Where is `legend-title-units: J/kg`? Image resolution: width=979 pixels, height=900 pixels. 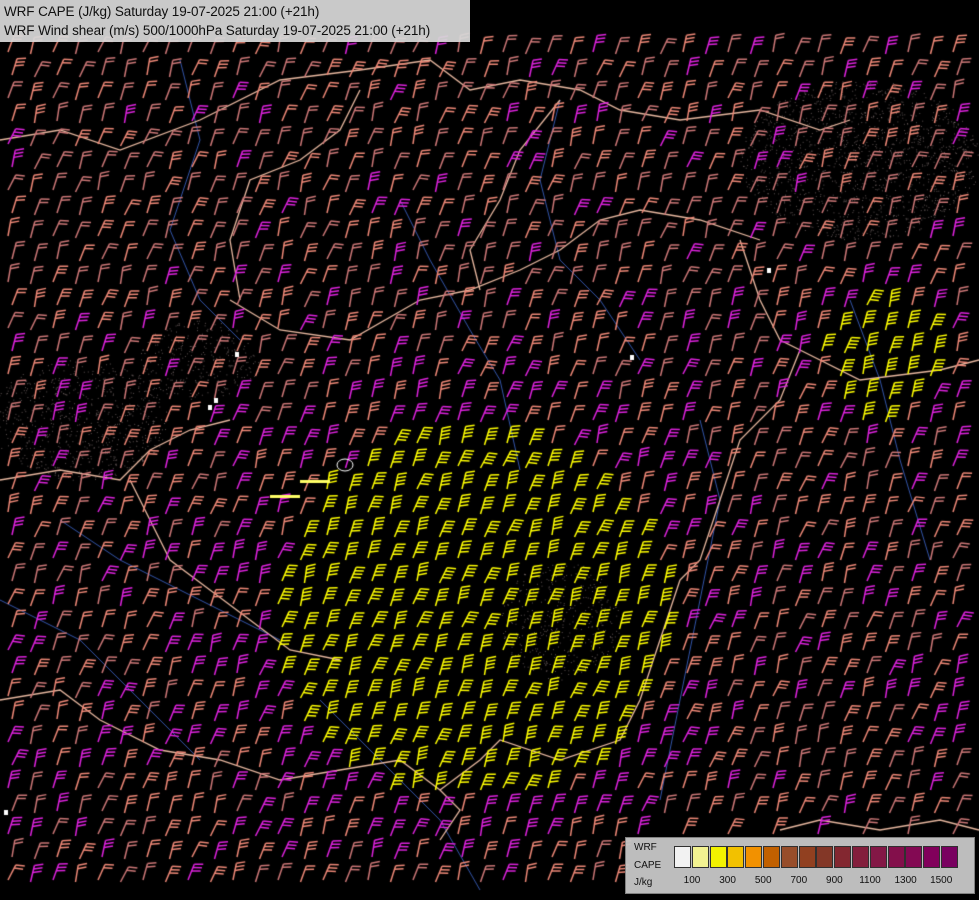
legend-title-units: J/kg is located at coordinates (643, 882).